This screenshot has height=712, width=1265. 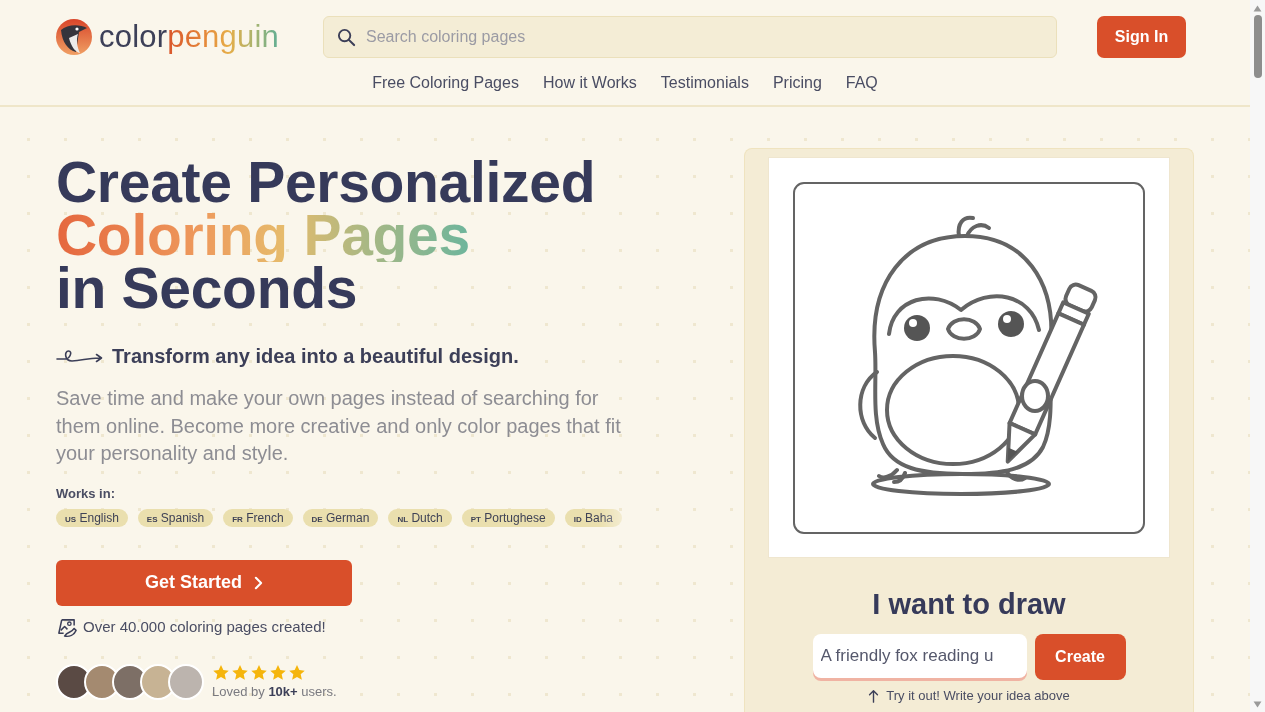 I want to click on up-arrow-icon, so click(x=874, y=695).